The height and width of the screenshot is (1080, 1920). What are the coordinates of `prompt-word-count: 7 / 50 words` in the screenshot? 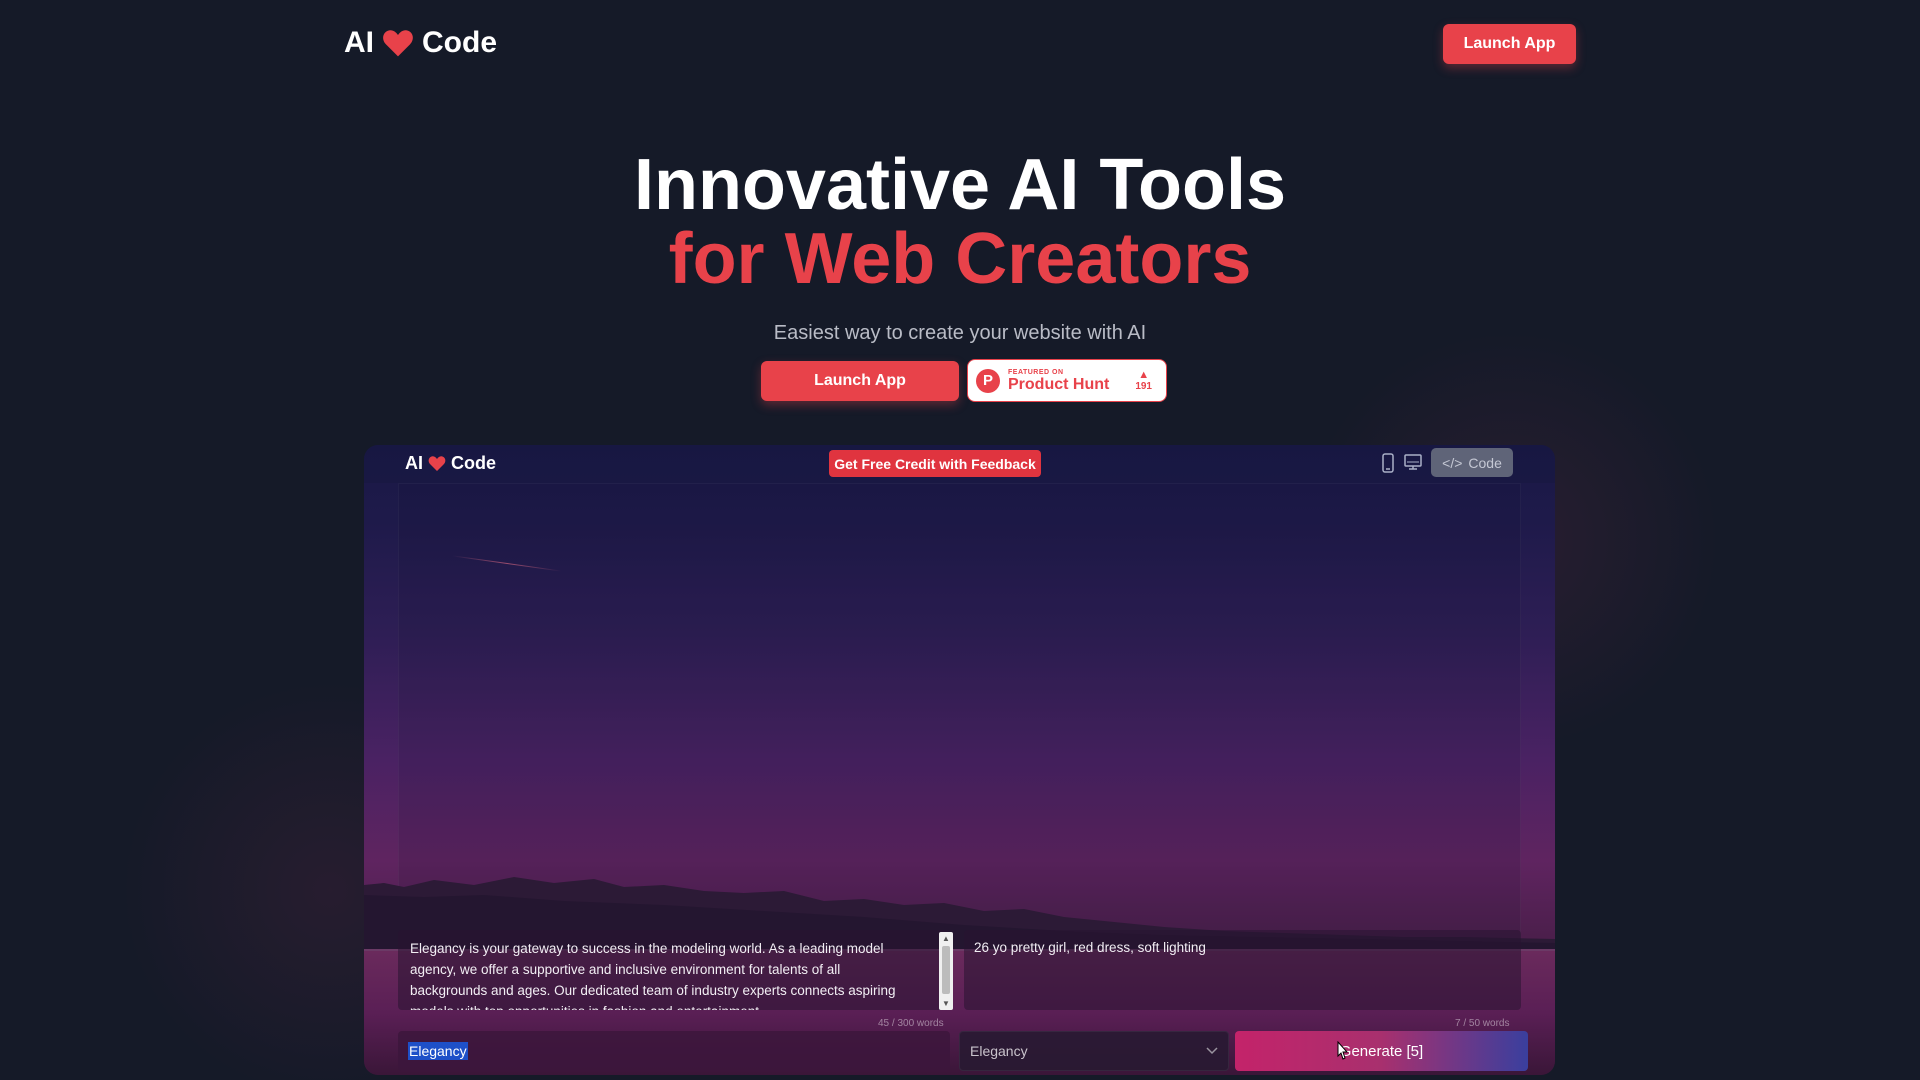 It's located at (1482, 1023).